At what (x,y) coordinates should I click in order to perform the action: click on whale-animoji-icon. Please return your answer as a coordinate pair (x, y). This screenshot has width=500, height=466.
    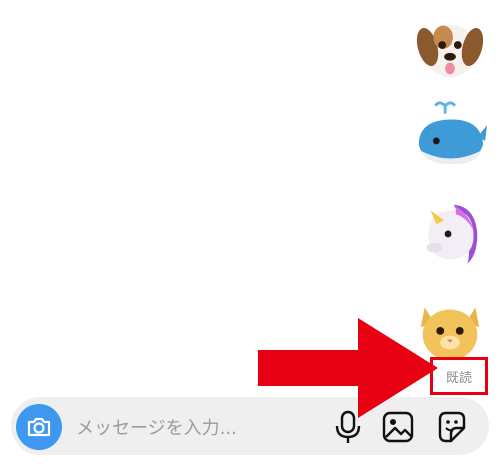
    Looking at the image, I should click on (450, 137).